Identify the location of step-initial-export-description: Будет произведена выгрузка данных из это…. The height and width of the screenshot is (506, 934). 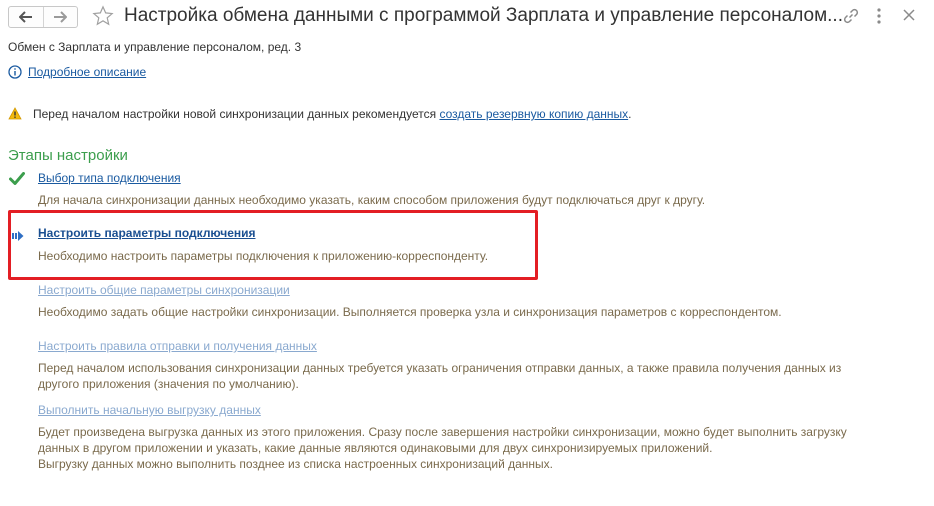
(442, 448).